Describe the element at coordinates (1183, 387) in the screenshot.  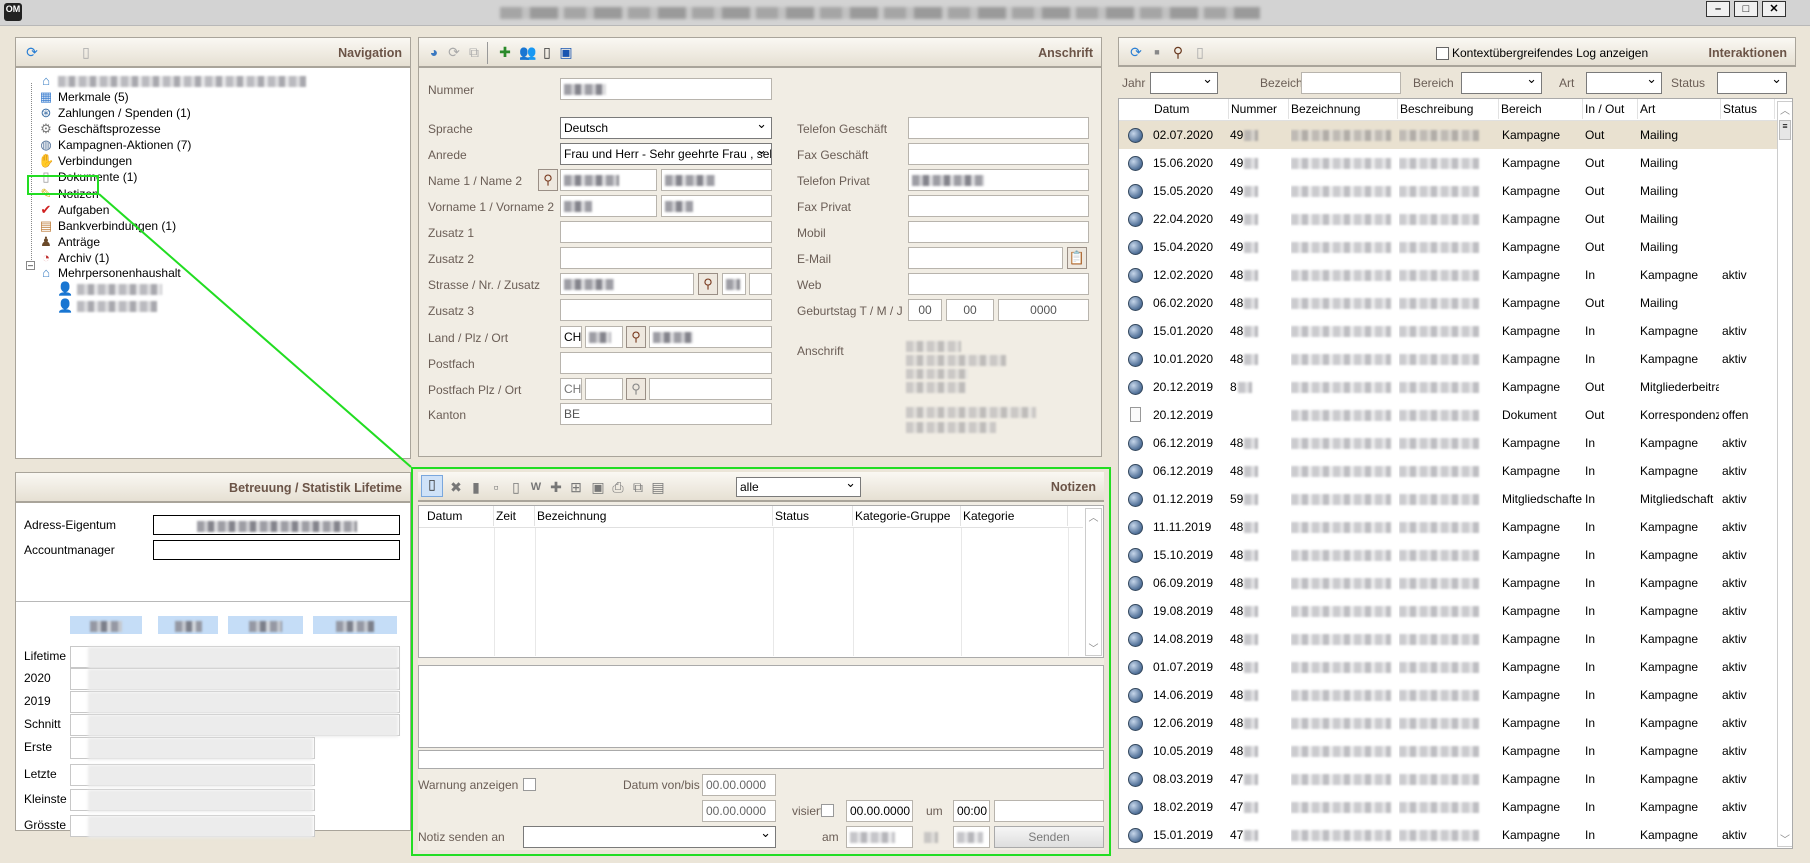
I see `date-cell: 20.12.2019` at that location.